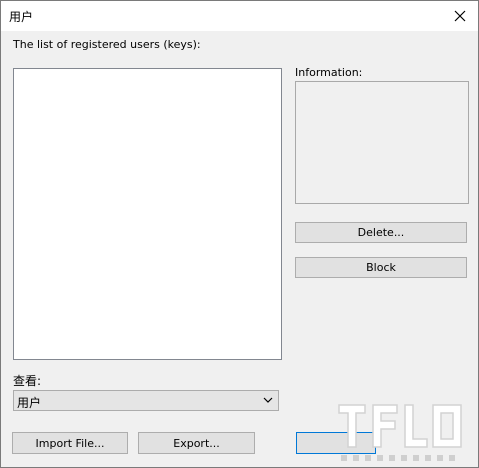 This screenshot has height=468, width=479. What do you see at coordinates (107, 44) in the screenshot?
I see `users-list-label: The list of registered users (keys):` at bounding box center [107, 44].